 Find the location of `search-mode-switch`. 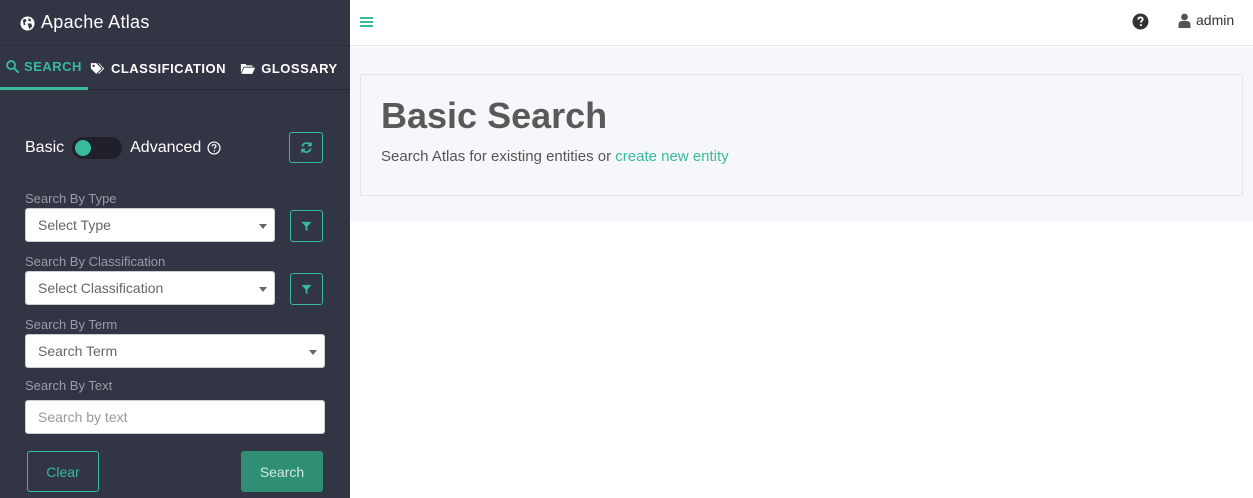

search-mode-switch is located at coordinates (97, 148).